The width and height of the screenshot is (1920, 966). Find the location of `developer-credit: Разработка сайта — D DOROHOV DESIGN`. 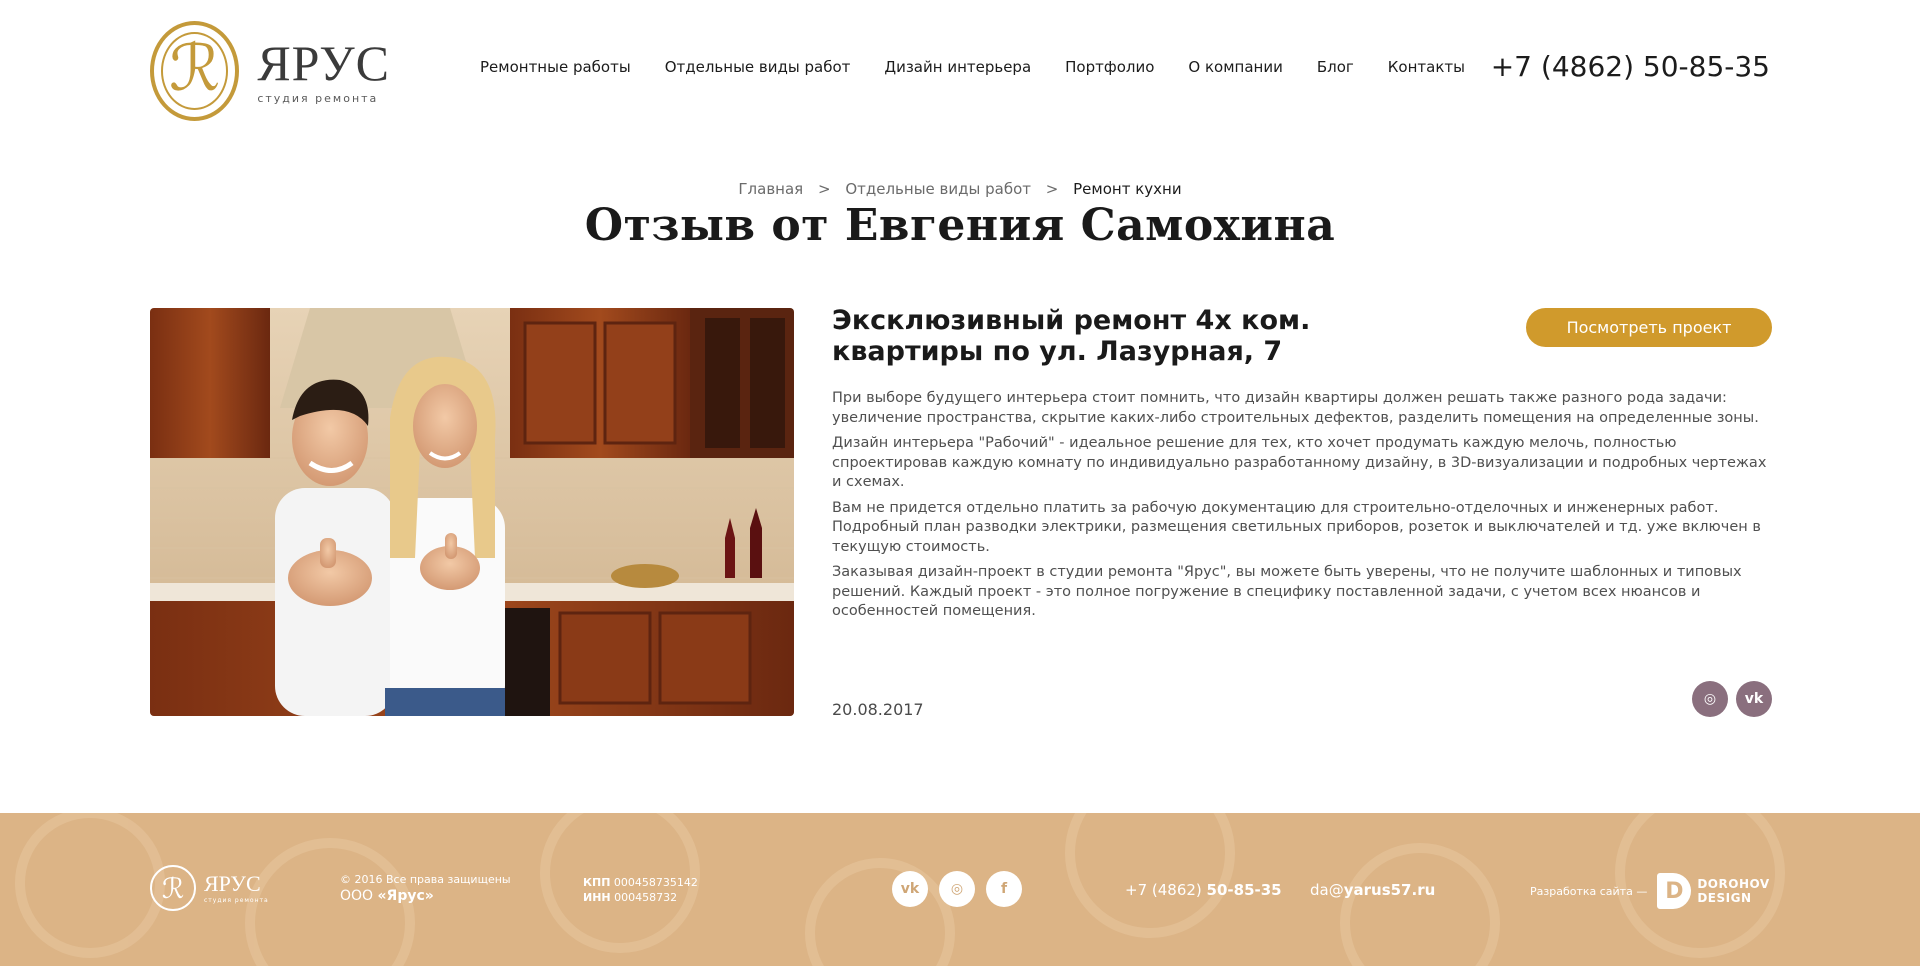

developer-credit: Разработка сайта — D DOROHOV DESIGN is located at coordinates (1650, 891).